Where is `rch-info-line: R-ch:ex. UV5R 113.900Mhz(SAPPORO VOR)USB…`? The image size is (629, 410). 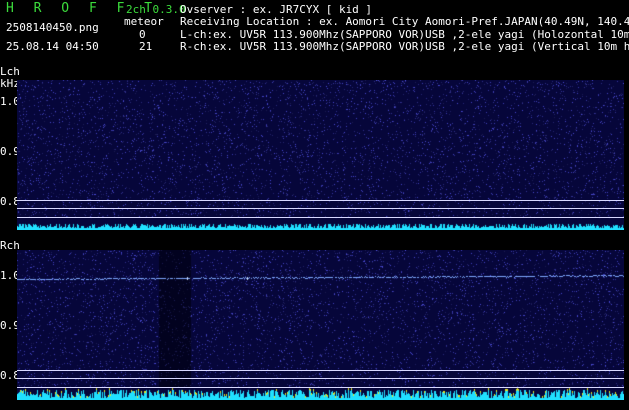 rch-info-line: R-ch:ex. UV5R 113.900Mhz(SAPPORO VOR)USB… is located at coordinates (404, 47).